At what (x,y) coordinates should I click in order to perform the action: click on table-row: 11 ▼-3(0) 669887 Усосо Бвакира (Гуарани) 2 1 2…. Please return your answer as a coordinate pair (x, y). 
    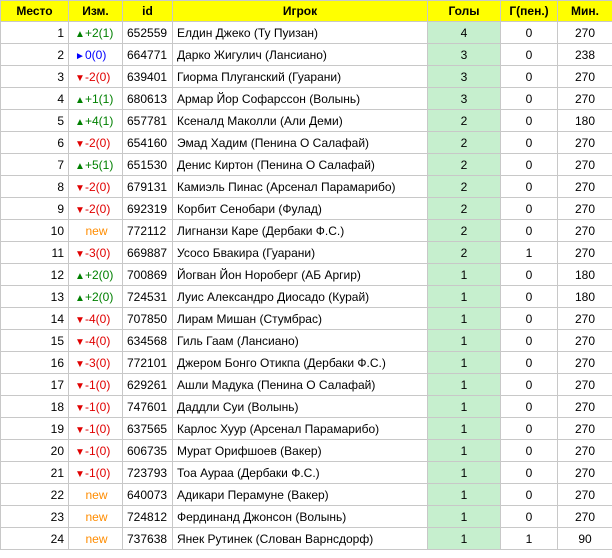
    Looking at the image, I should click on (306, 252).